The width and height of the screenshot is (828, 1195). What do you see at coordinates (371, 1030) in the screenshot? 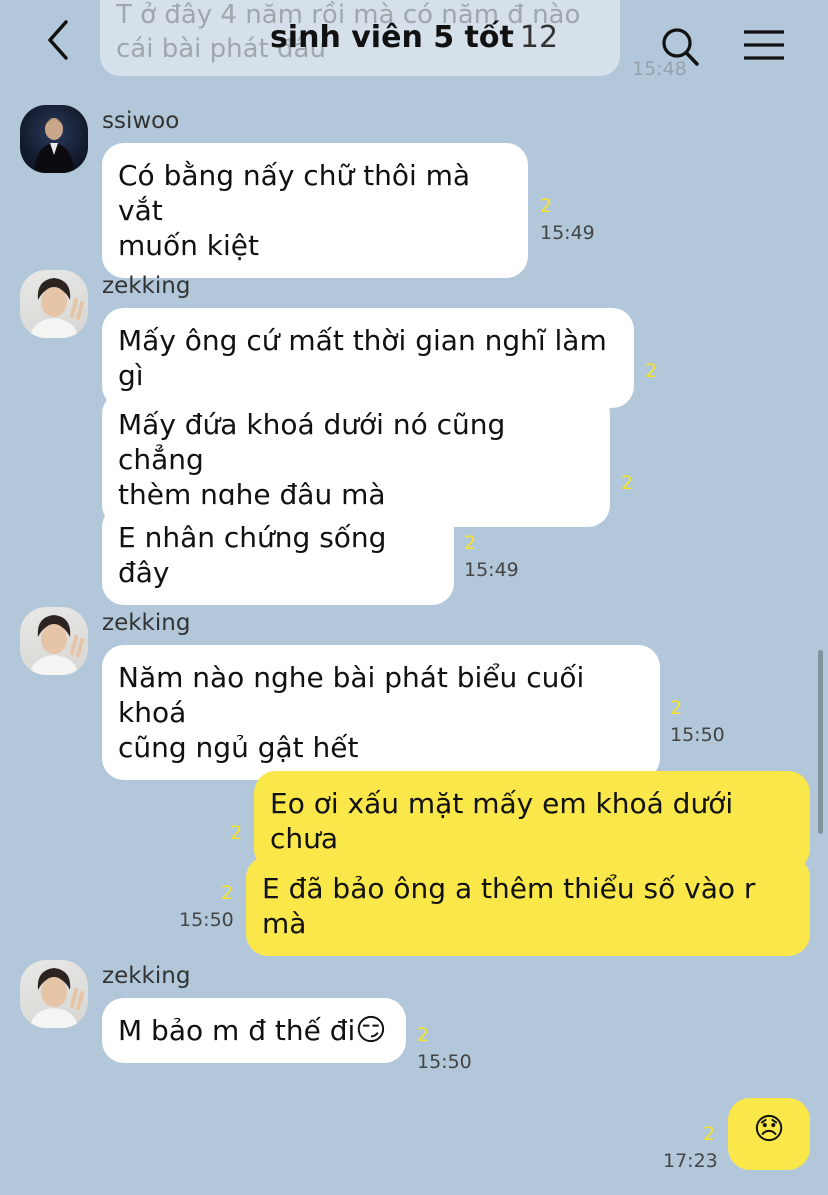
I see `smirk-emoji-icon: 😏` at bounding box center [371, 1030].